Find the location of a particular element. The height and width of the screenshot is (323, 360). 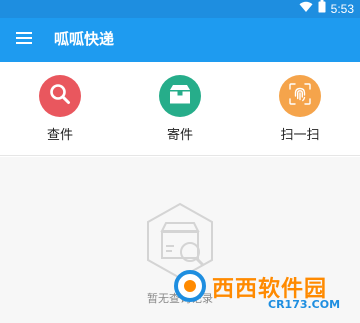

send-parcel-circle is located at coordinates (180, 96).